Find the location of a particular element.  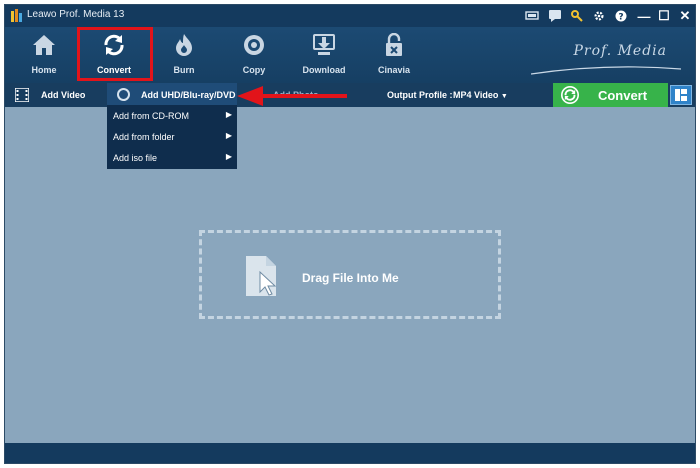

film-icon is located at coordinates (22, 95).